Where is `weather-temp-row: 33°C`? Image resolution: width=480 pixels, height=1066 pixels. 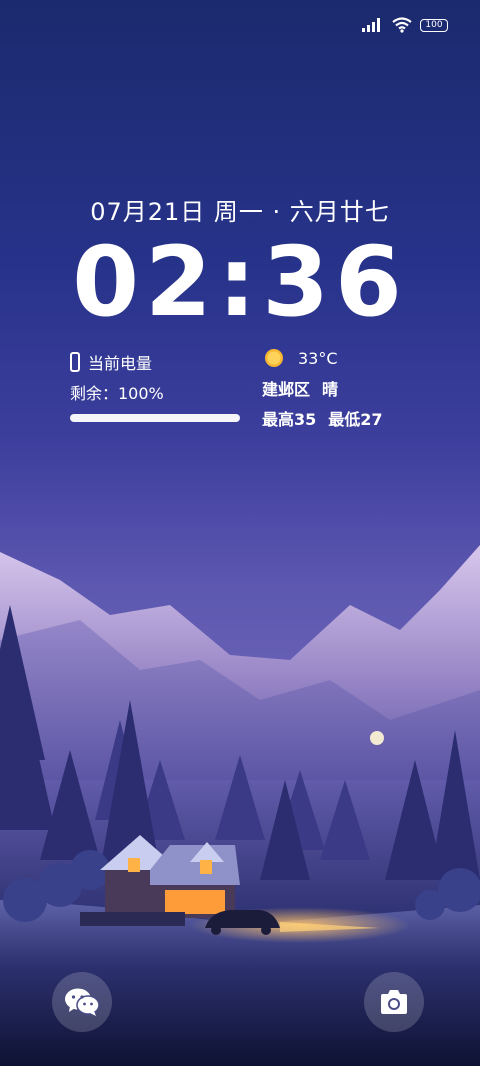
weather-temp-row: 33°C is located at coordinates (322, 358).